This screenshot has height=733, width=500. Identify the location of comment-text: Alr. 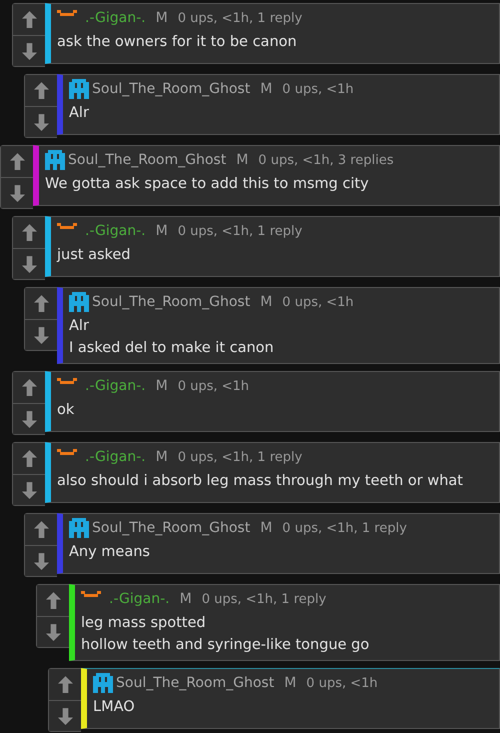
(79, 113).